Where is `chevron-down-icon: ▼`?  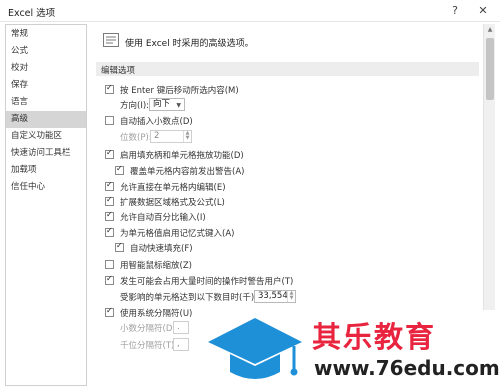
chevron-down-icon: ▼ is located at coordinates (178, 105).